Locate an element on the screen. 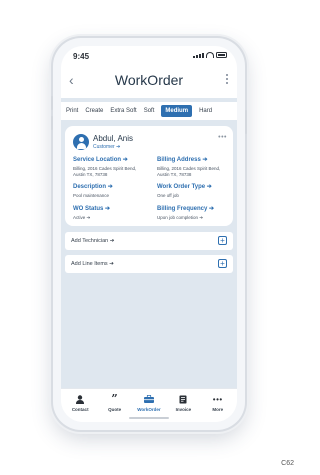 The height and width of the screenshot is (475, 320). quote-icon: ” is located at coordinates (114, 398).